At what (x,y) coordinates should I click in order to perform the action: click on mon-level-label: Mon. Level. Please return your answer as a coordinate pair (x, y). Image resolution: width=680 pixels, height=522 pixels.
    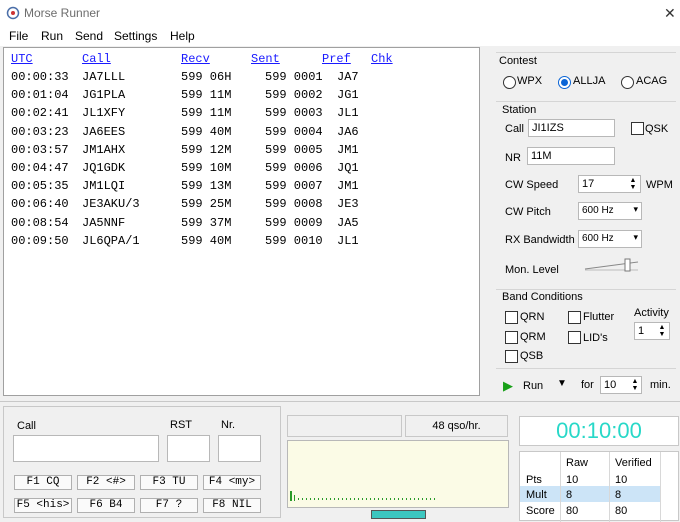
    Looking at the image, I should click on (532, 270).